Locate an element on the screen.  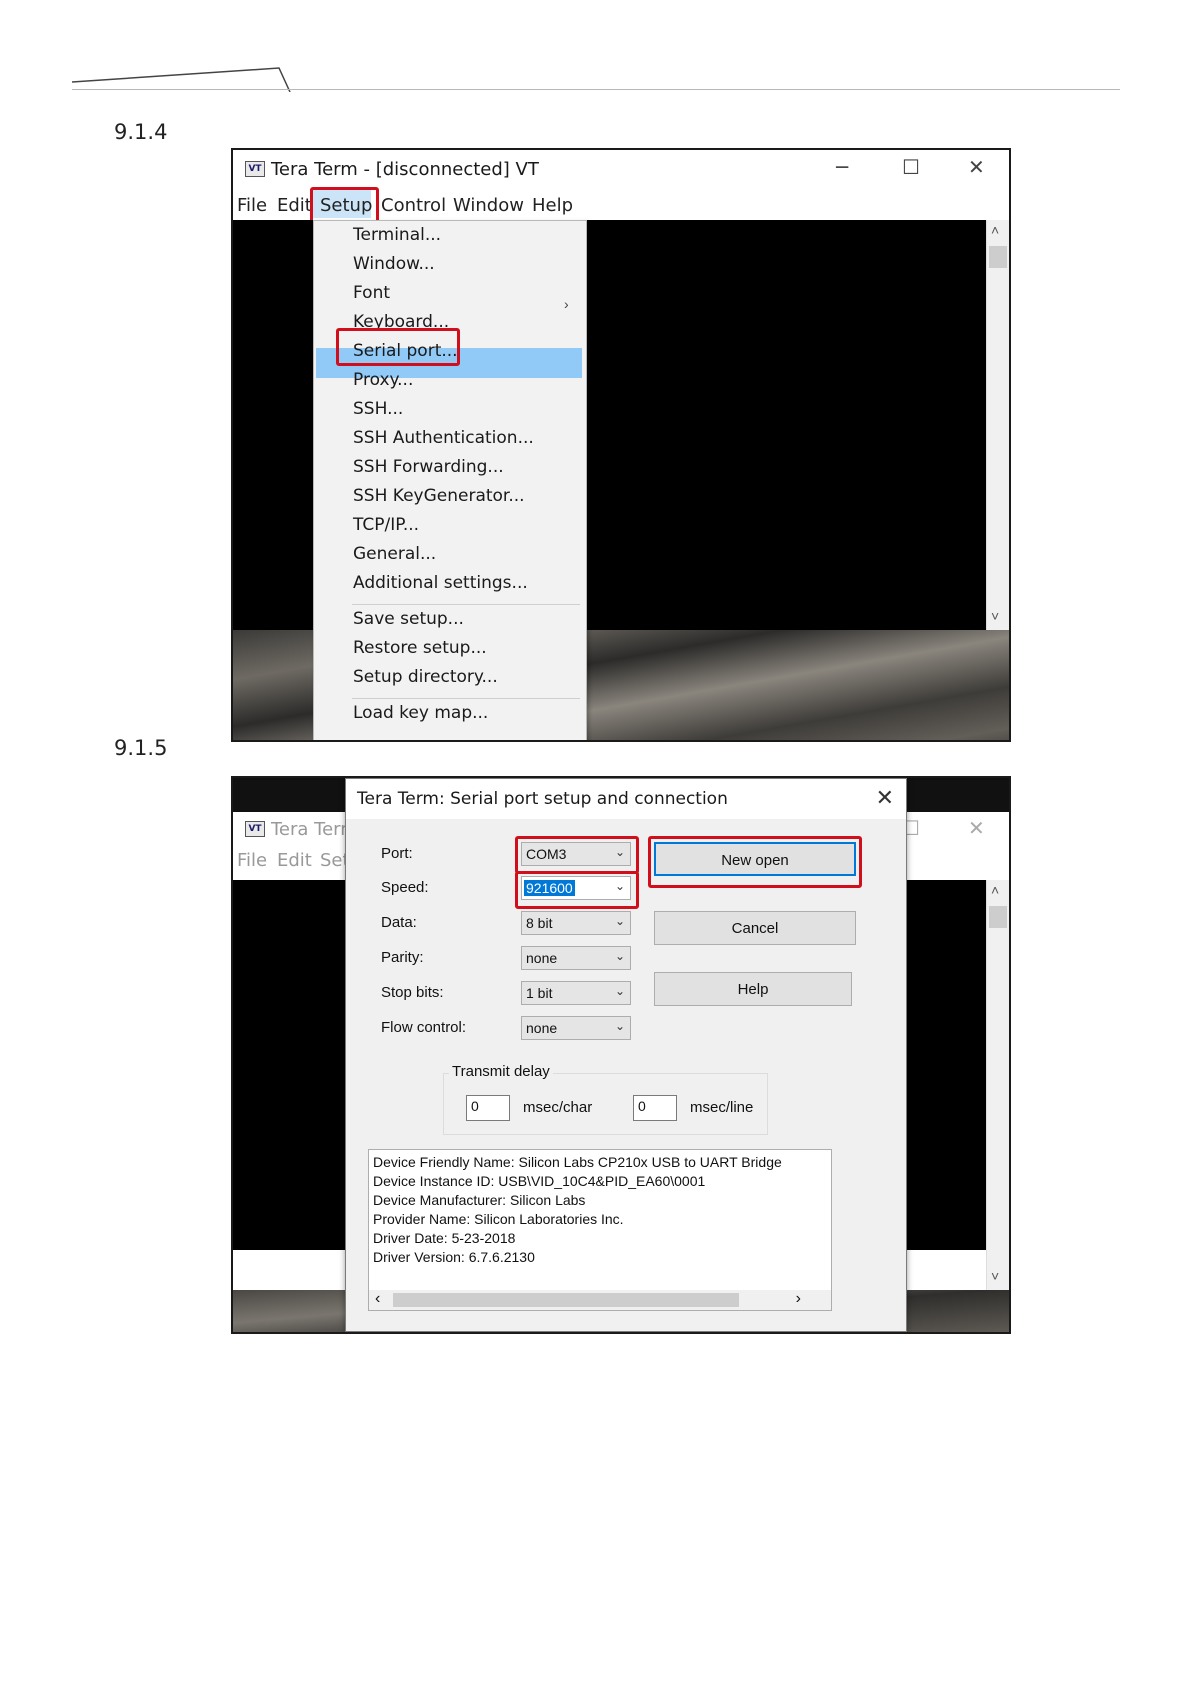
dialog-close-icon: ✕ is located at coordinates (885, 798).